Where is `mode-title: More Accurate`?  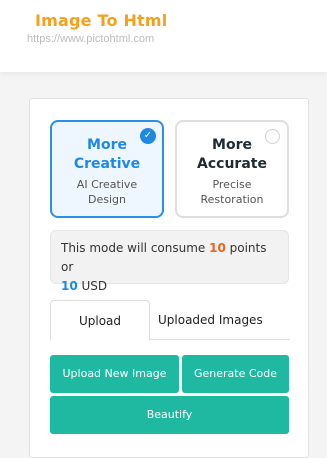
mode-title: More Accurate is located at coordinates (232, 155).